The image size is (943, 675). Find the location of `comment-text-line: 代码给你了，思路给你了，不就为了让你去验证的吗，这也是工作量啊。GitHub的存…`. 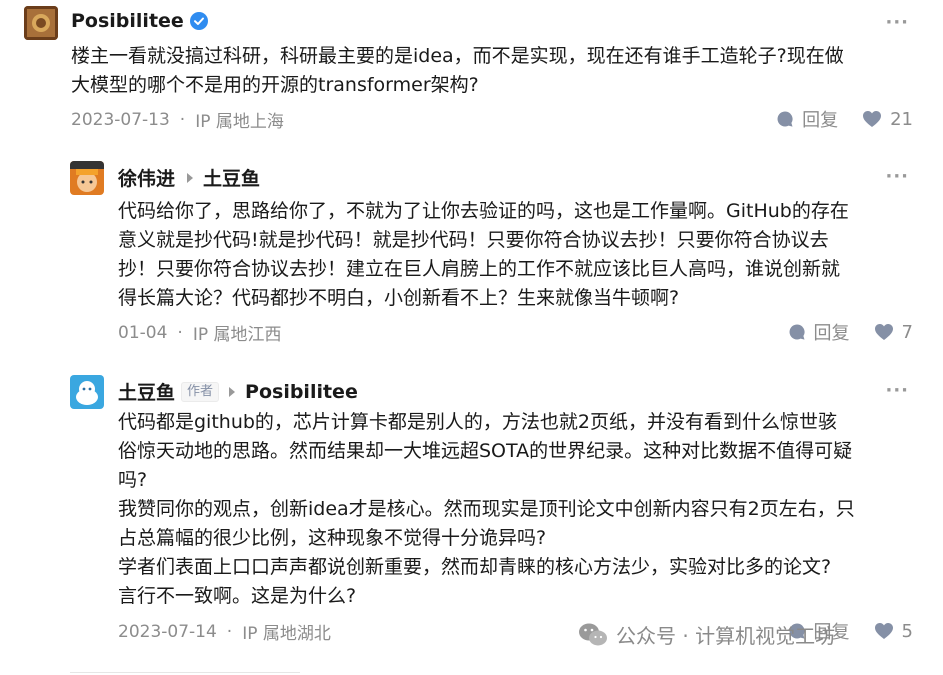

comment-text-line: 代码给你了，思路给你了，不就为了让你去验证的吗，这也是工作量啊。GitHub的存… is located at coordinates (483, 211).